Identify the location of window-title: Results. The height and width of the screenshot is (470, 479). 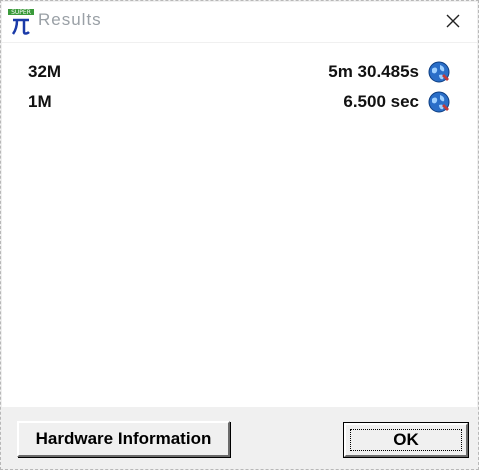
(70, 19).